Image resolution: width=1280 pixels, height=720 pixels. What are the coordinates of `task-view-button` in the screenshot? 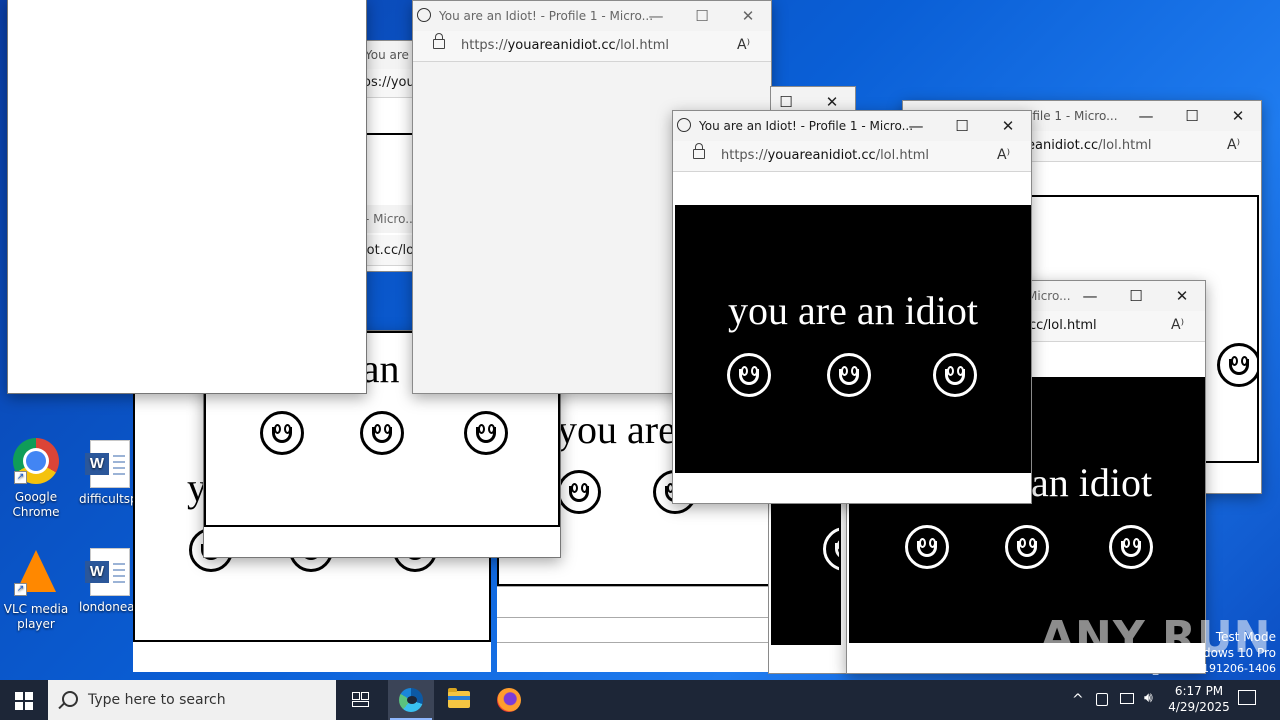 It's located at (360, 700).